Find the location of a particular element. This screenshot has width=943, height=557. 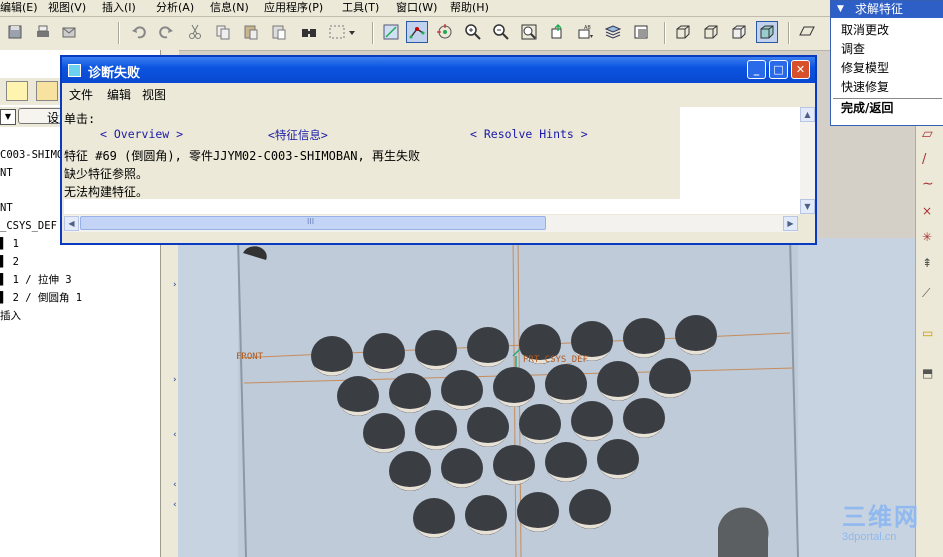

overview-link: < Overview > is located at coordinates (141, 134).